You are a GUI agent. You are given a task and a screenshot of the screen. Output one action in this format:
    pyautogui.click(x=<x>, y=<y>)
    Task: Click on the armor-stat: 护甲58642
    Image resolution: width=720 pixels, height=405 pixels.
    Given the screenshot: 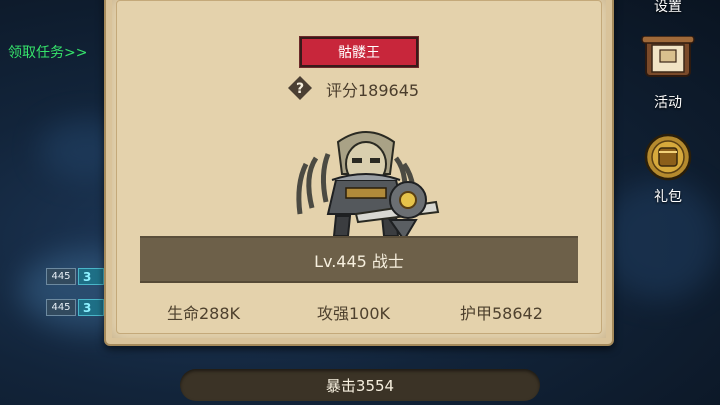 What is the action you would take?
    pyautogui.click(x=501, y=313)
    